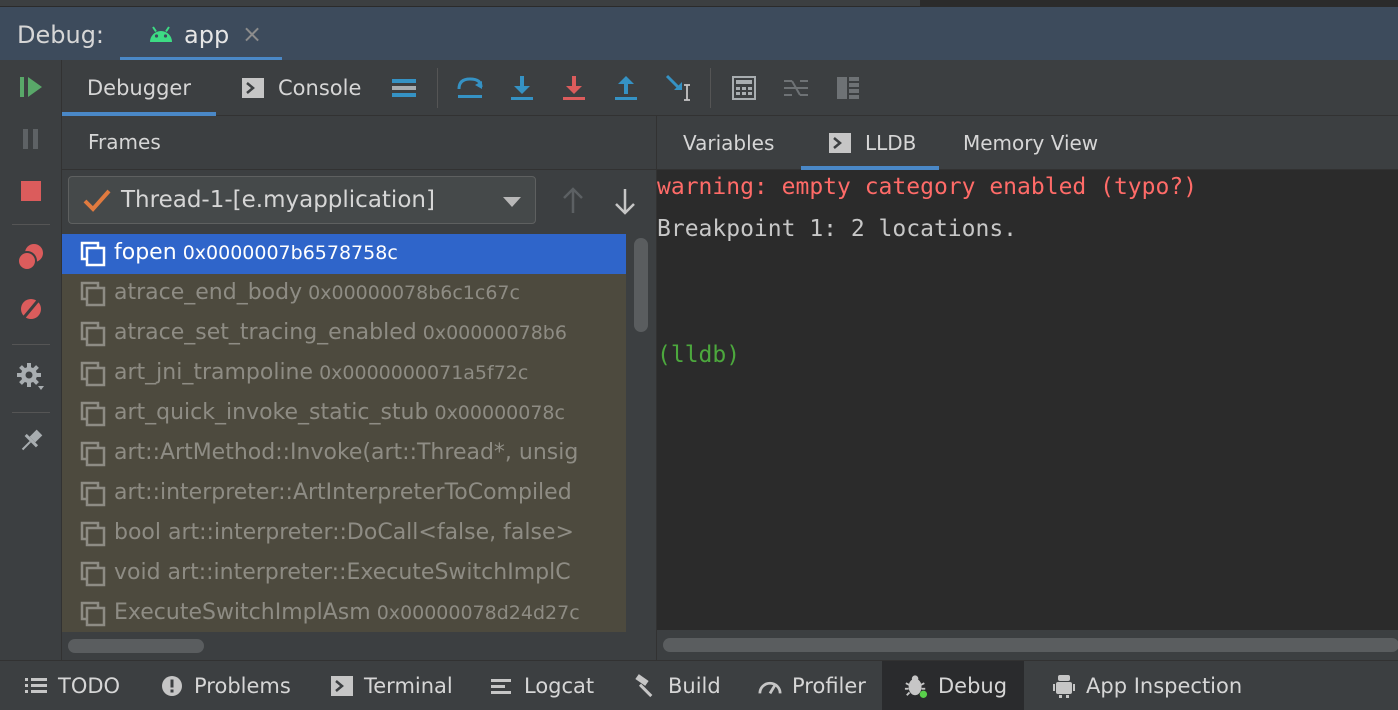  What do you see at coordinates (31, 441) in the screenshot?
I see `pin-icon` at bounding box center [31, 441].